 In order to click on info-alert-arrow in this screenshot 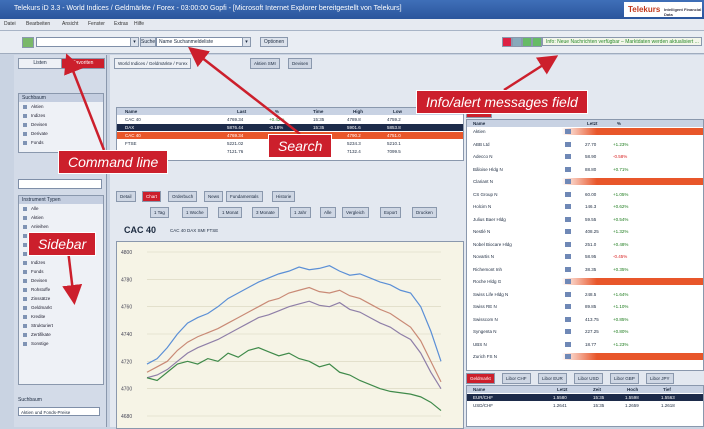, I will do `click(531, 73)`.